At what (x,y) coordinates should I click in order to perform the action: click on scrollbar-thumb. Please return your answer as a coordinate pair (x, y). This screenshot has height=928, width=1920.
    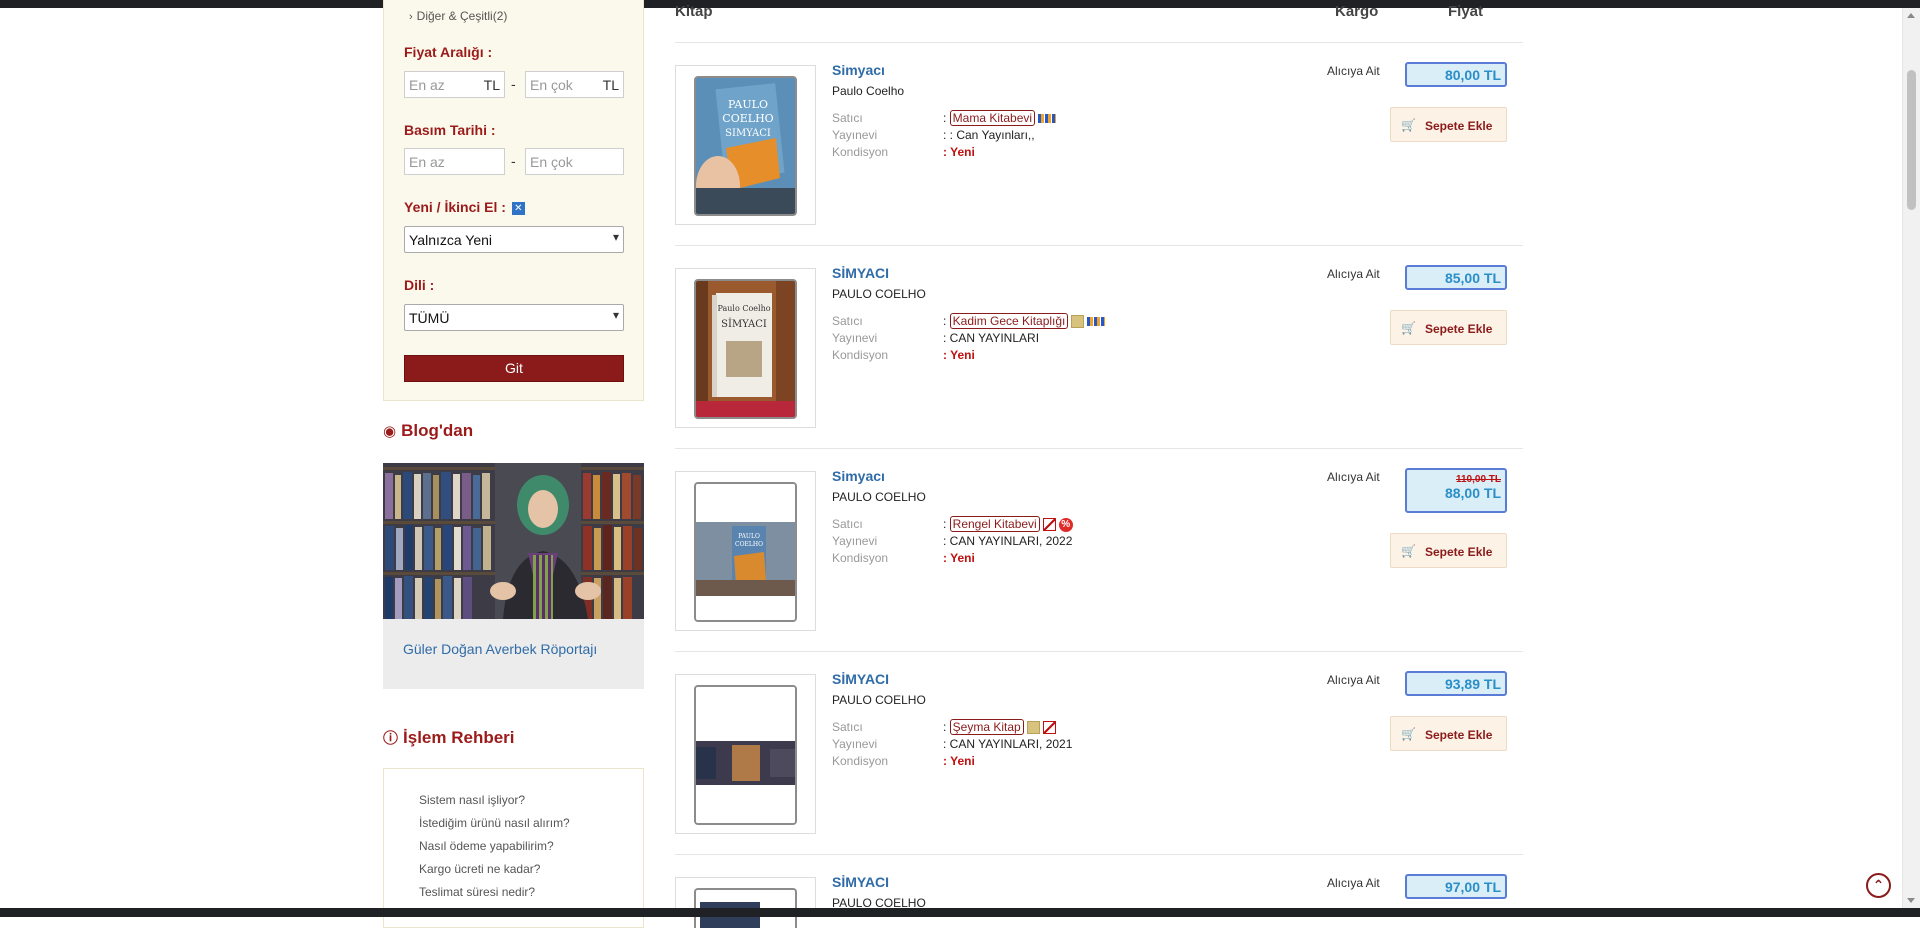
    Looking at the image, I should click on (1911, 140).